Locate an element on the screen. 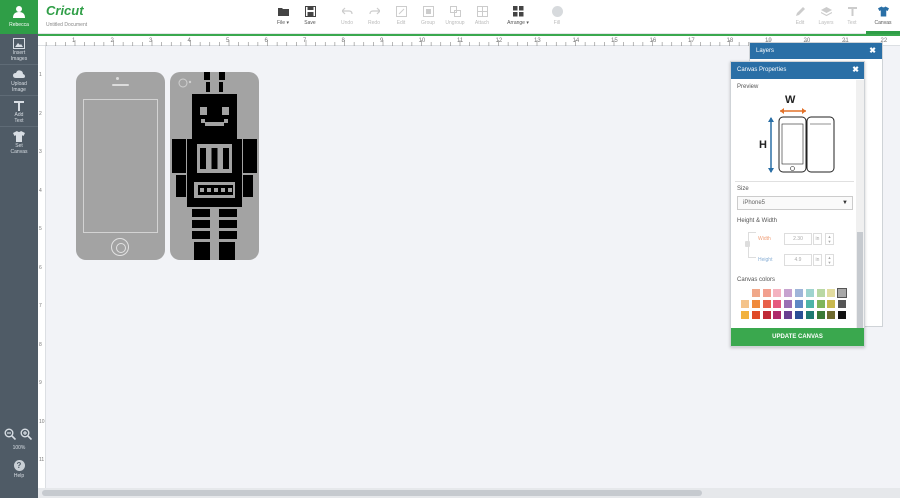  text-tab-icon is located at coordinates (852, 11).